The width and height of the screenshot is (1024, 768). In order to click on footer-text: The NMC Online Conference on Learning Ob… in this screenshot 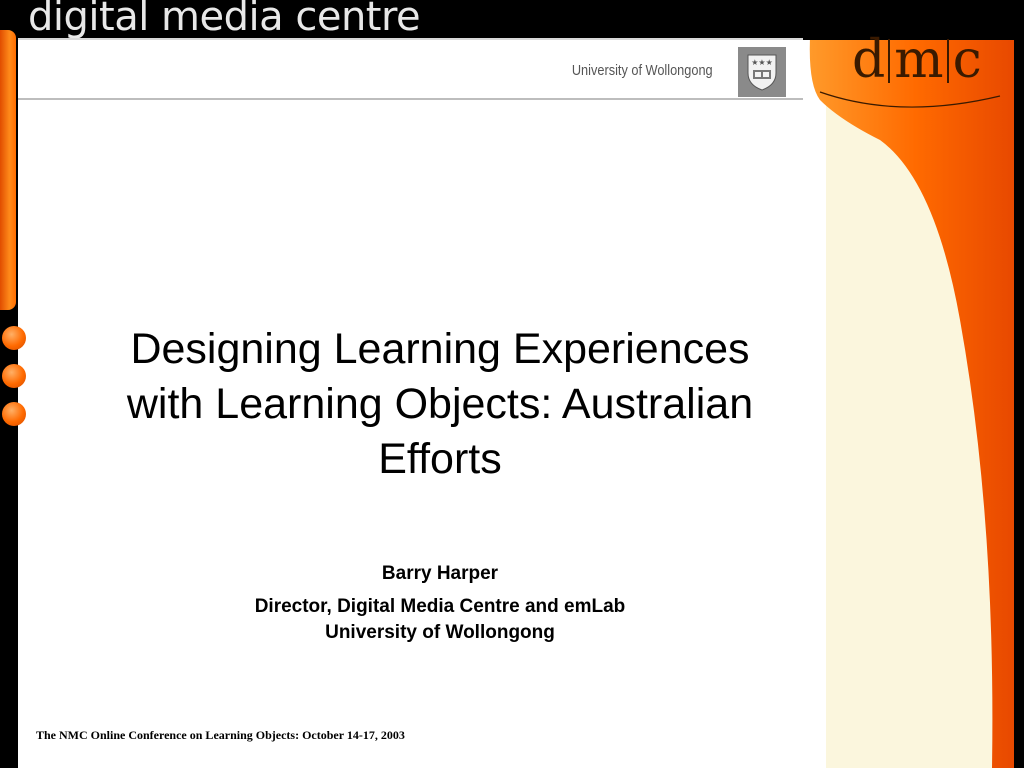, I will do `click(220, 735)`.